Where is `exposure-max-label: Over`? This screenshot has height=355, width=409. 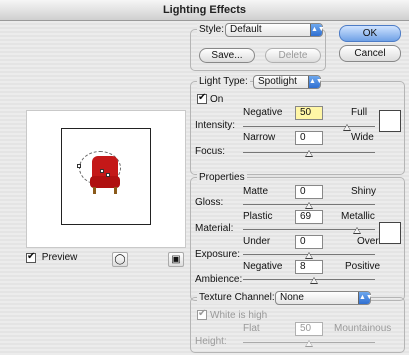 exposure-max-label: Over is located at coordinates (368, 241).